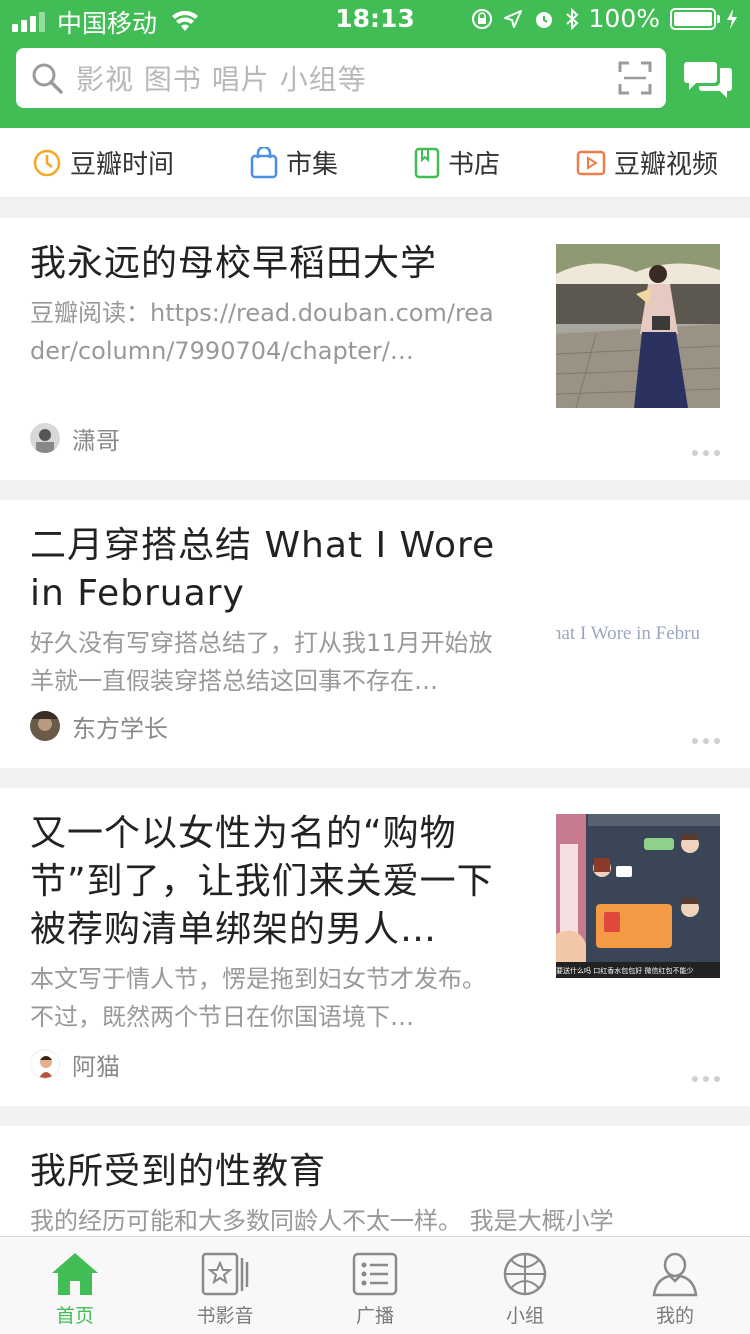  Describe the element at coordinates (427, 162) in the screenshot. I see `book-icon` at that location.